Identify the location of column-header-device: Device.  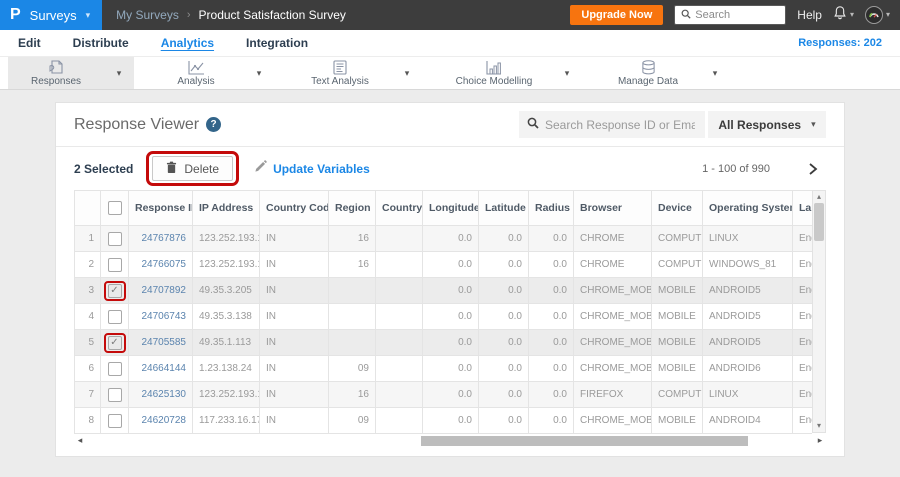
(677, 208).